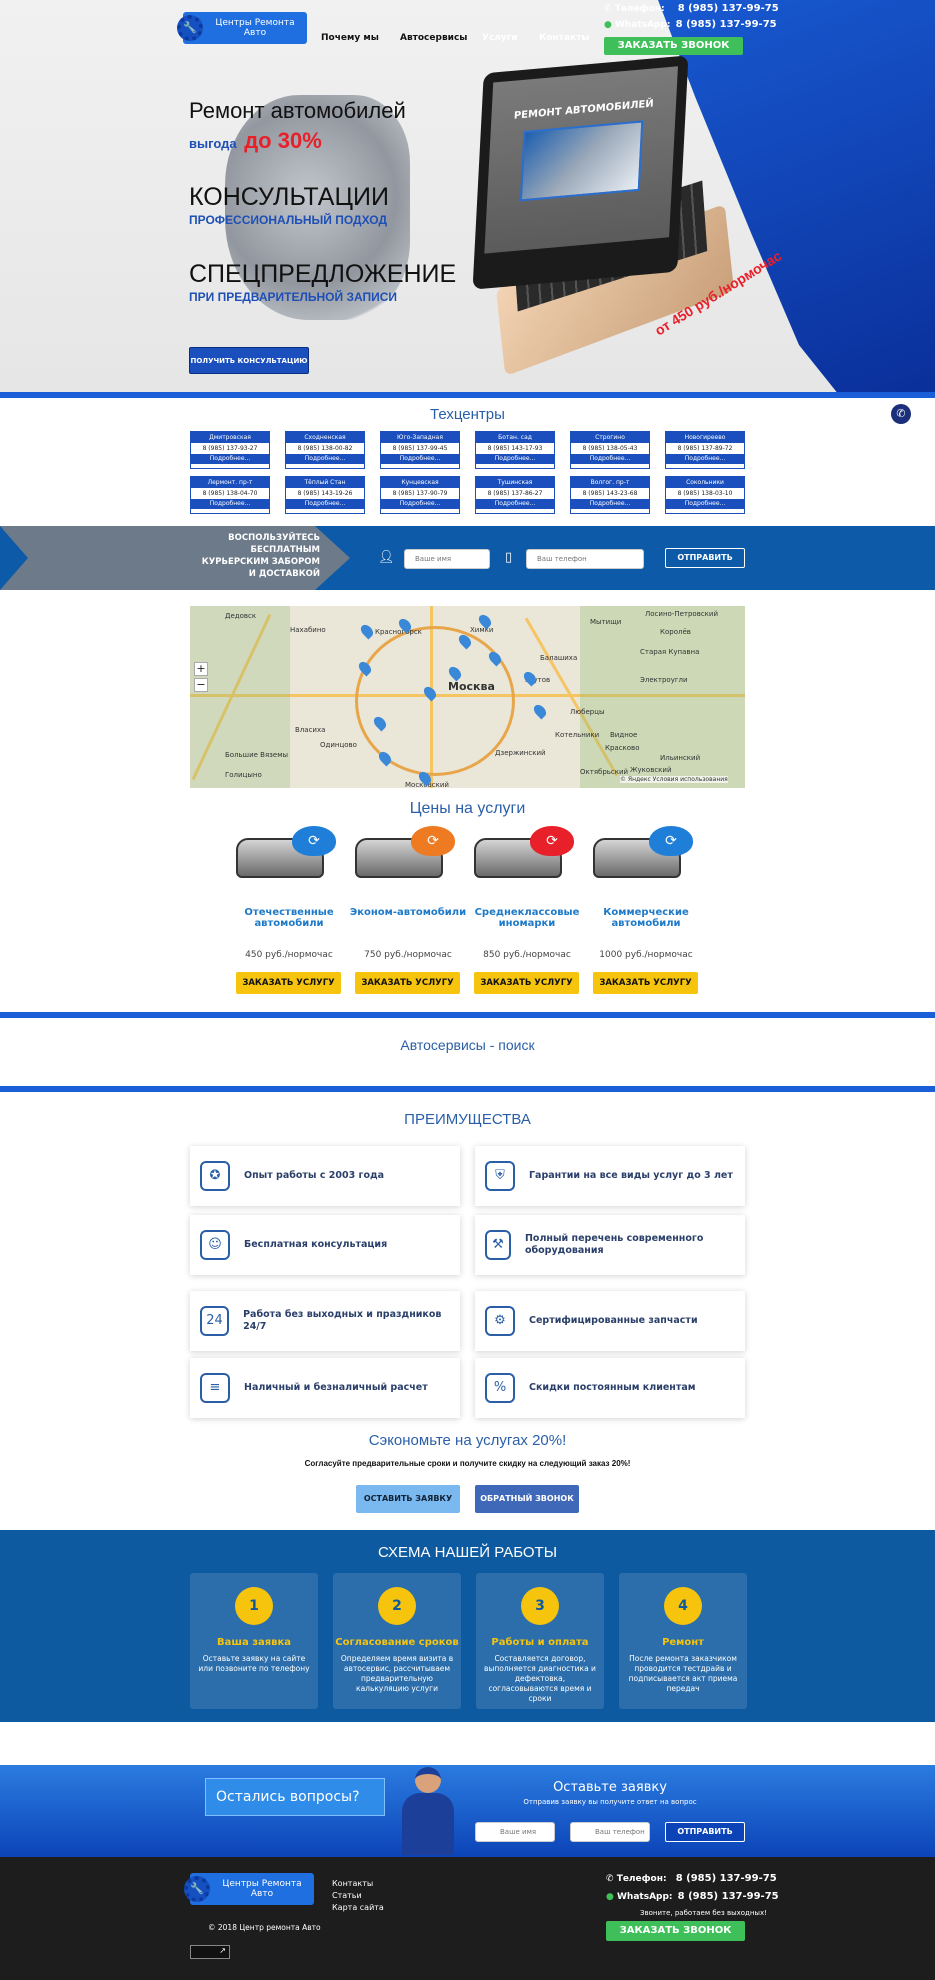  I want to click on center-phone: 8 (985) 143-23-68, so click(610, 493).